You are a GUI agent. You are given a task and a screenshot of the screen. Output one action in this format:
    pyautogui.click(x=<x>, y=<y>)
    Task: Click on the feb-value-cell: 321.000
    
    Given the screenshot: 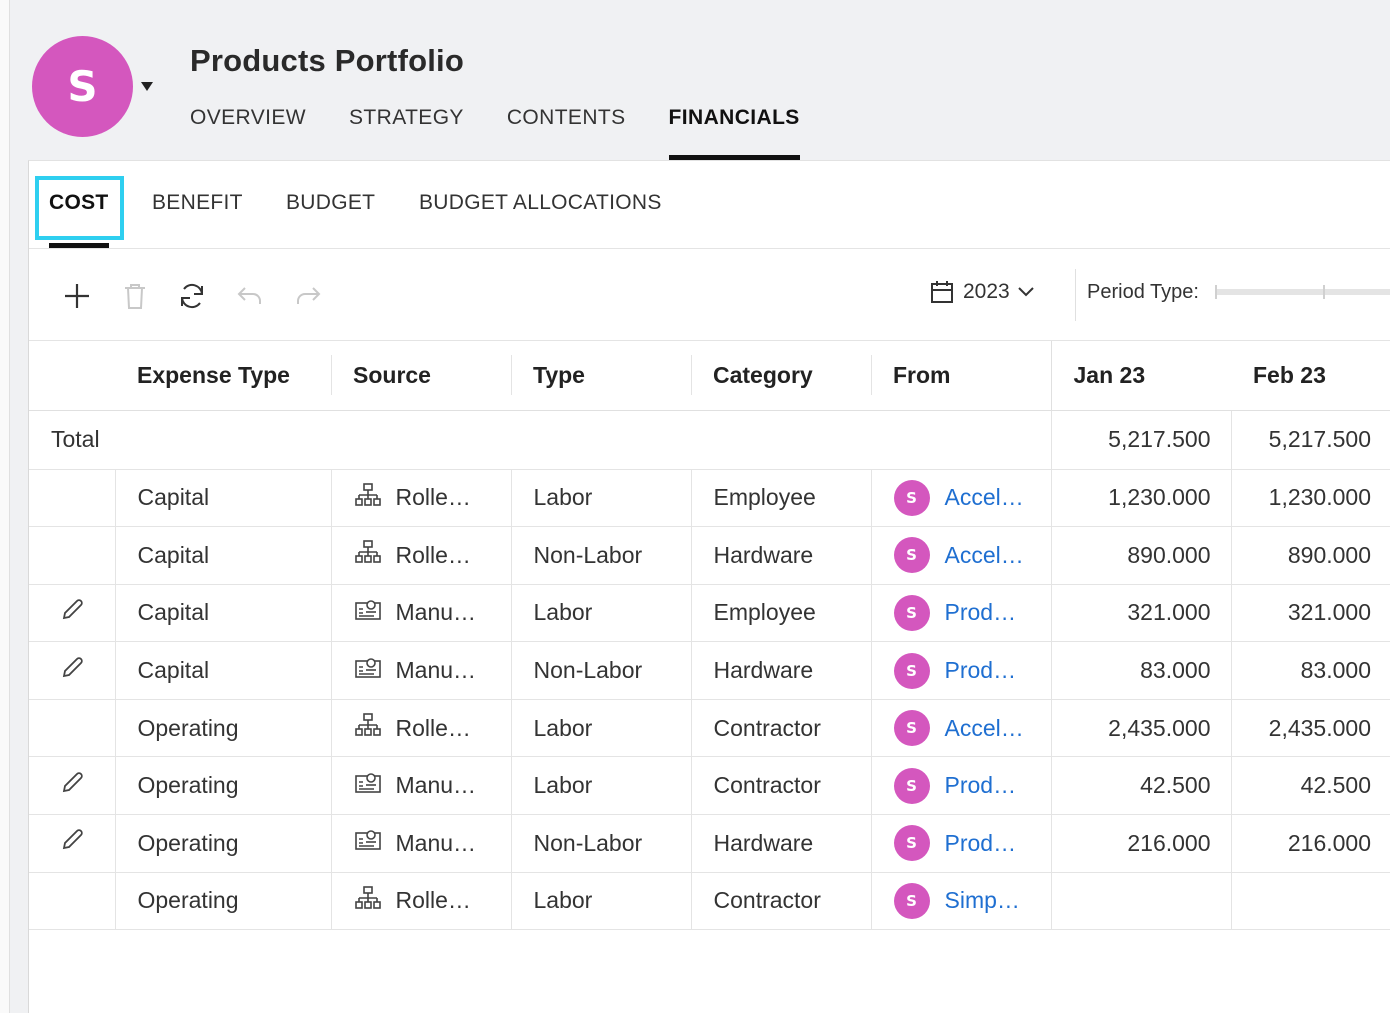 What is the action you would take?
    pyautogui.click(x=1310, y=613)
    